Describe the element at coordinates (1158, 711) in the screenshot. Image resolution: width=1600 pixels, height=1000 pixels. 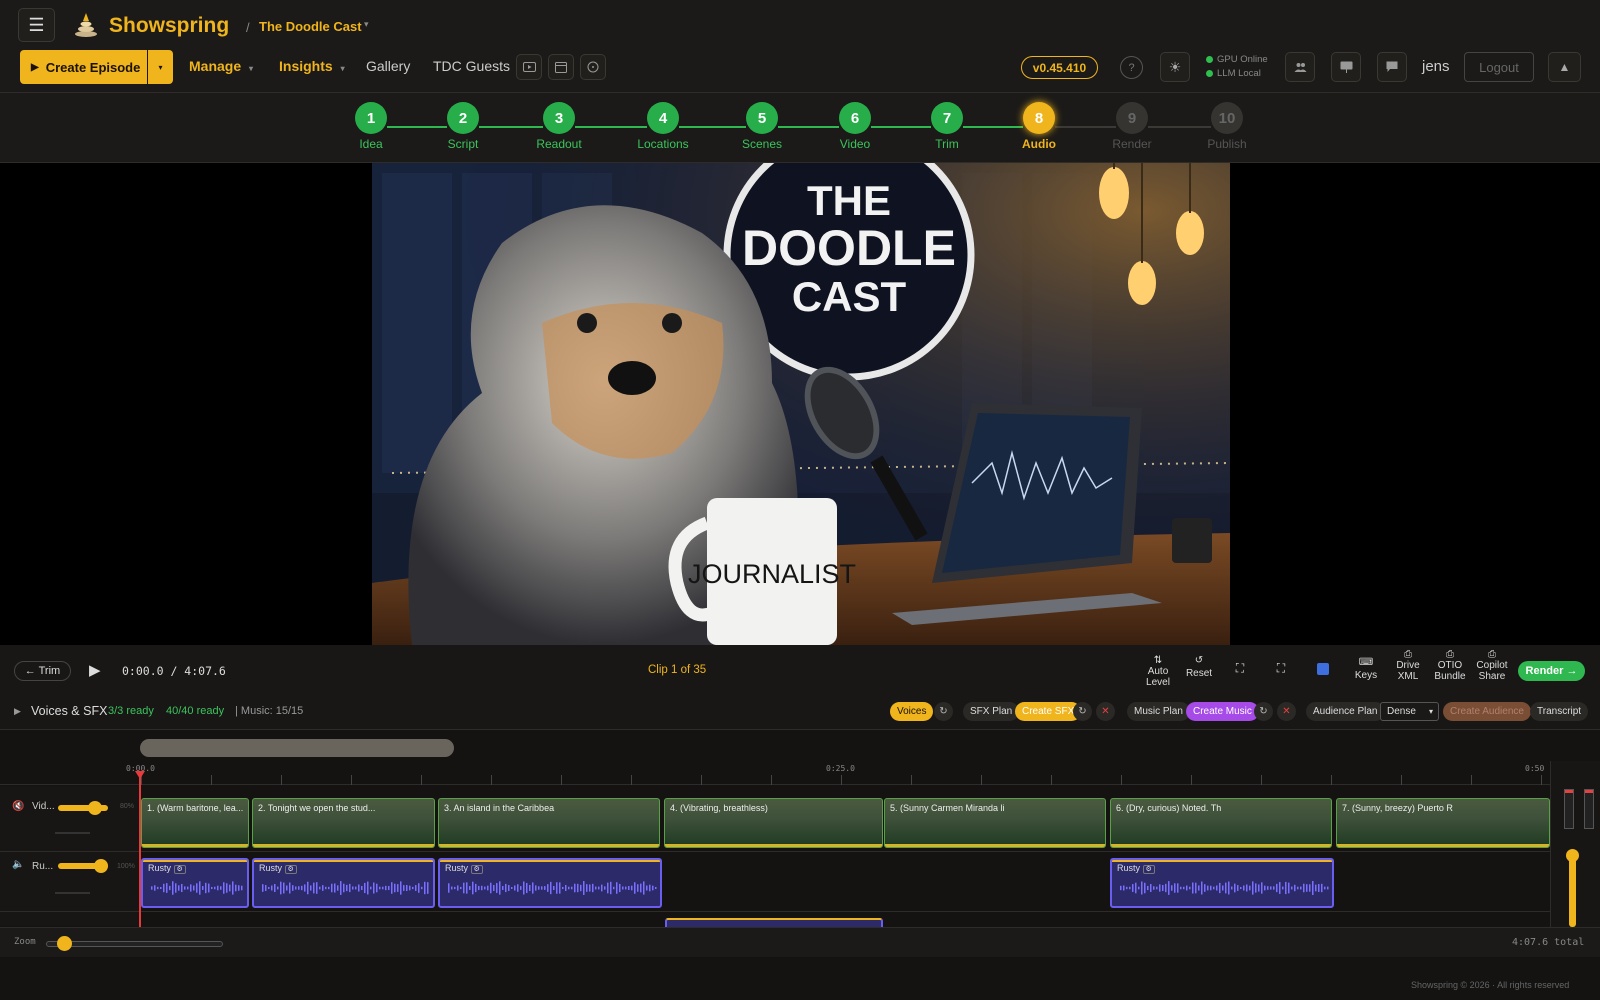
I see `music-plan-button: Music Plan` at that location.